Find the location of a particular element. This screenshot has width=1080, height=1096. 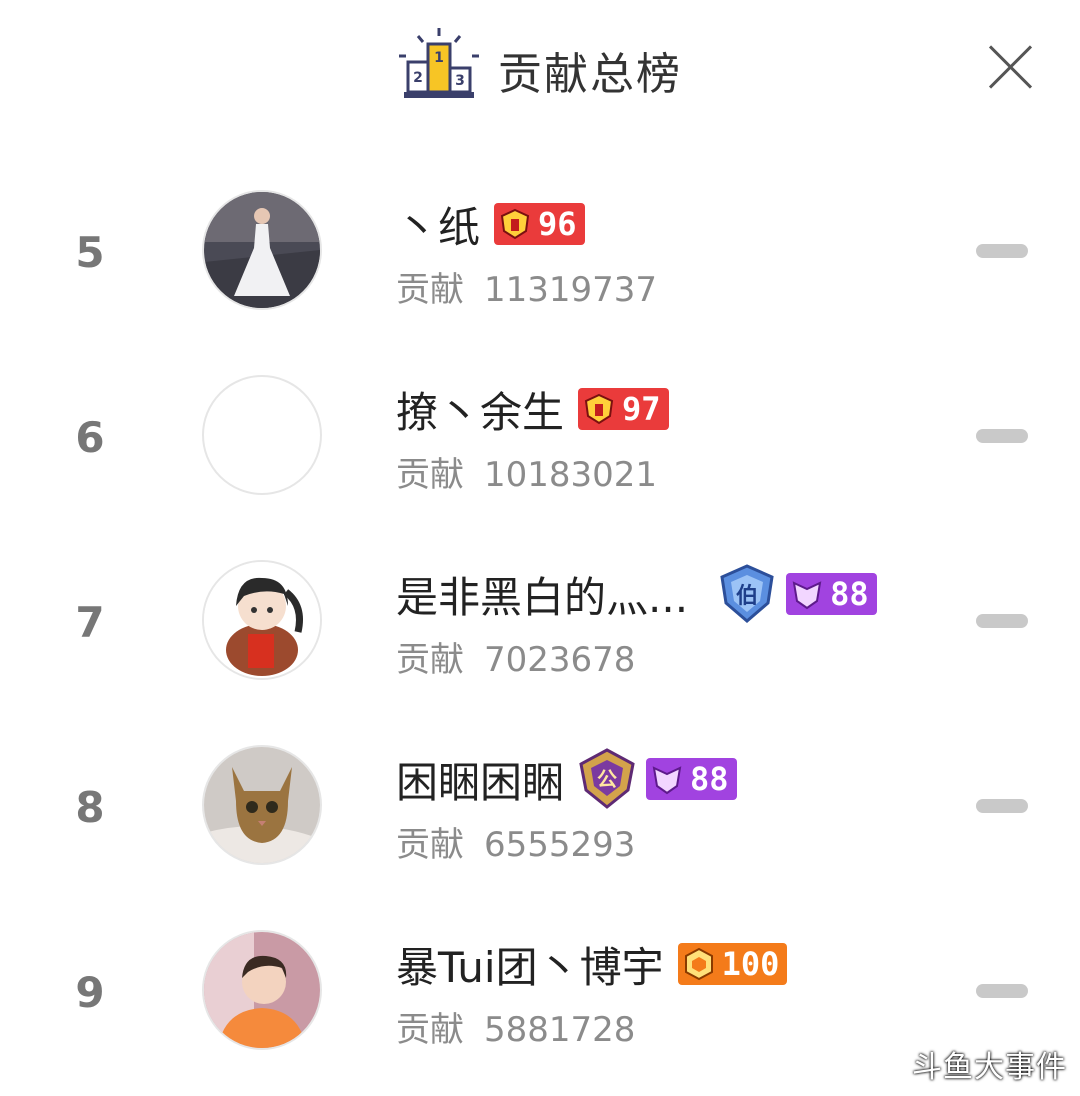

svg-text: 伯 is located at coordinates (747, 596).